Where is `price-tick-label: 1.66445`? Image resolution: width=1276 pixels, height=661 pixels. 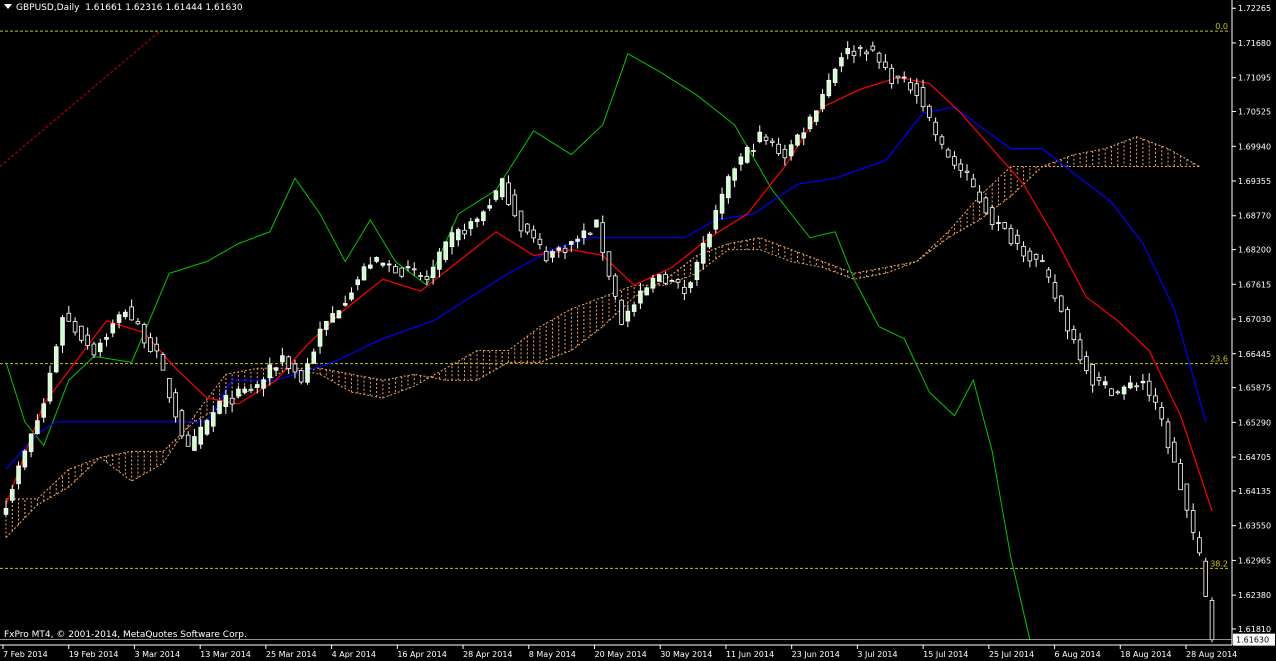 price-tick-label: 1.66445 is located at coordinates (1254, 354).